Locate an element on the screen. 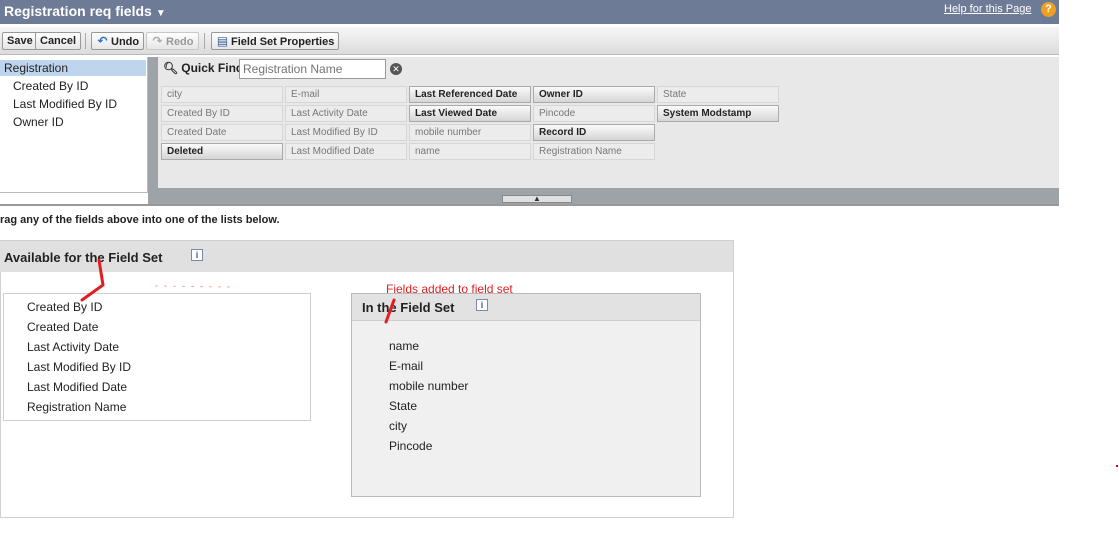 The image size is (1119, 547). annotation-strokes is located at coordinates (238, 291).